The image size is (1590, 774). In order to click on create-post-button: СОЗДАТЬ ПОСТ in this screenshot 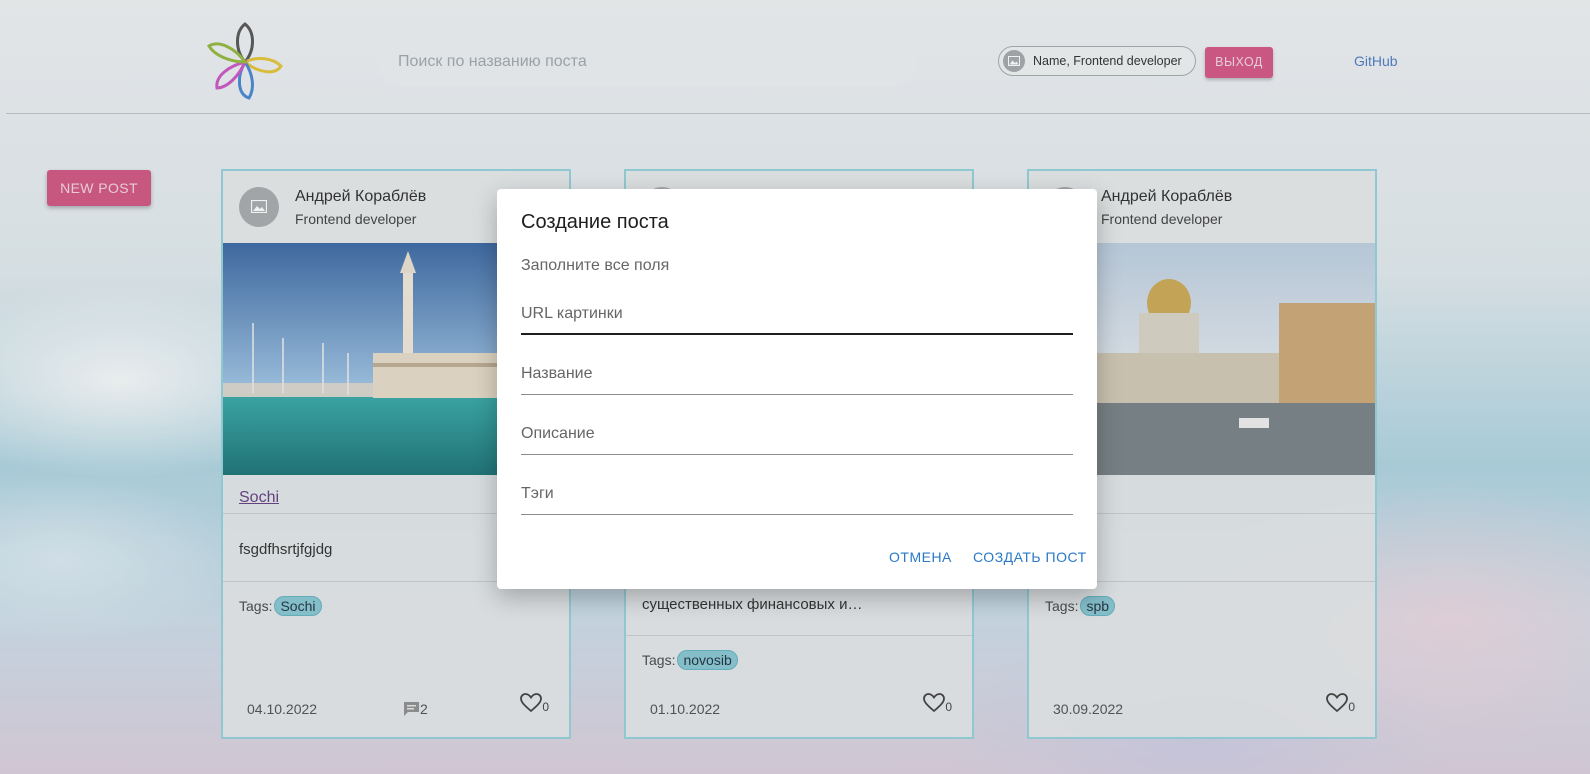, I will do `click(1030, 557)`.